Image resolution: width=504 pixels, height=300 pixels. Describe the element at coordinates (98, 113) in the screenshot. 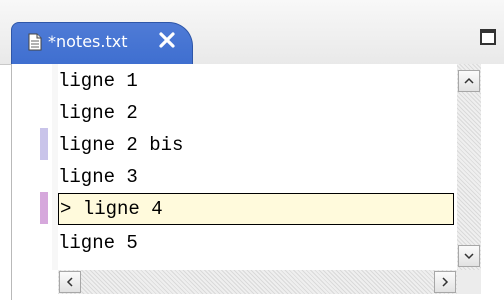

I see `text-line-2: ligne 2` at that location.